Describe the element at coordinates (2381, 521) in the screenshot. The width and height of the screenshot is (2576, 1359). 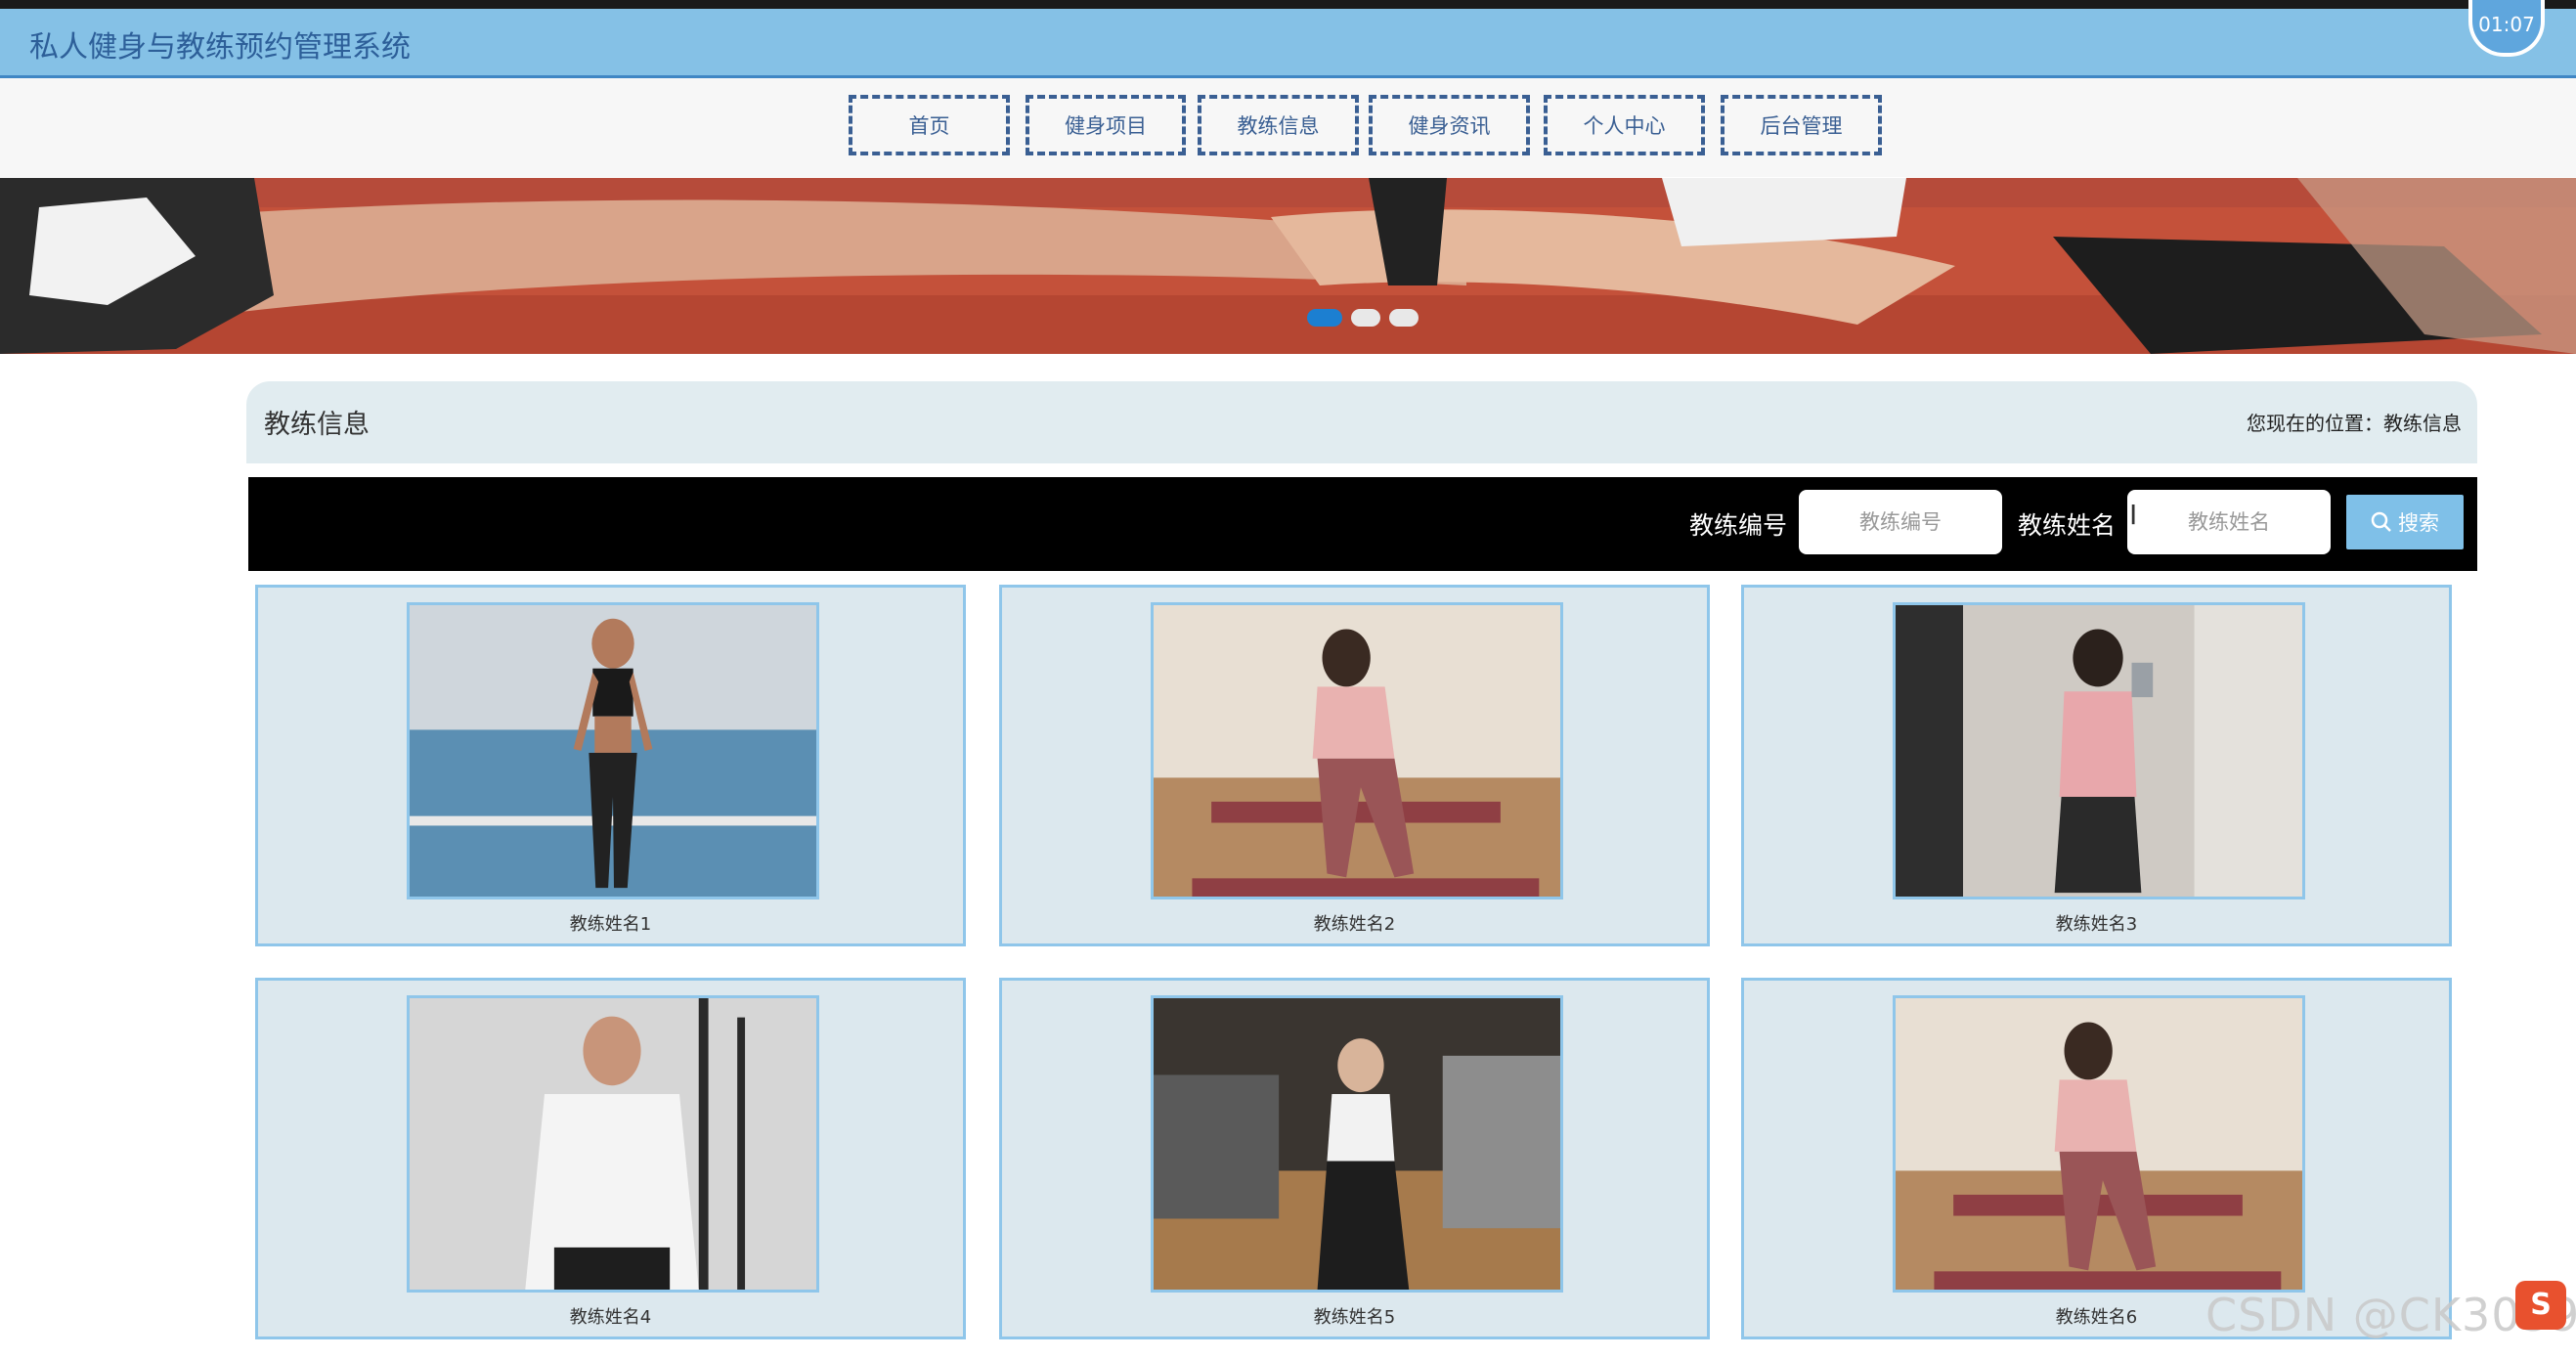
I see `search-icon` at that location.